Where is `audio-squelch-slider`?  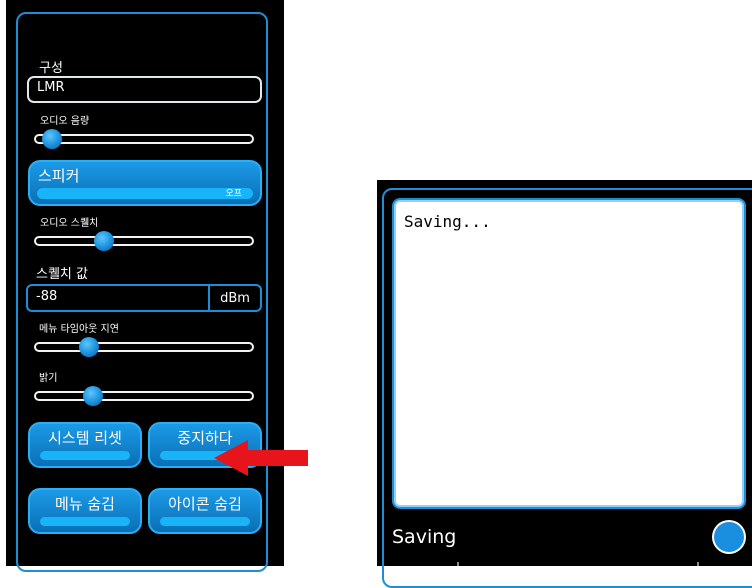 audio-squelch-slider is located at coordinates (144, 241).